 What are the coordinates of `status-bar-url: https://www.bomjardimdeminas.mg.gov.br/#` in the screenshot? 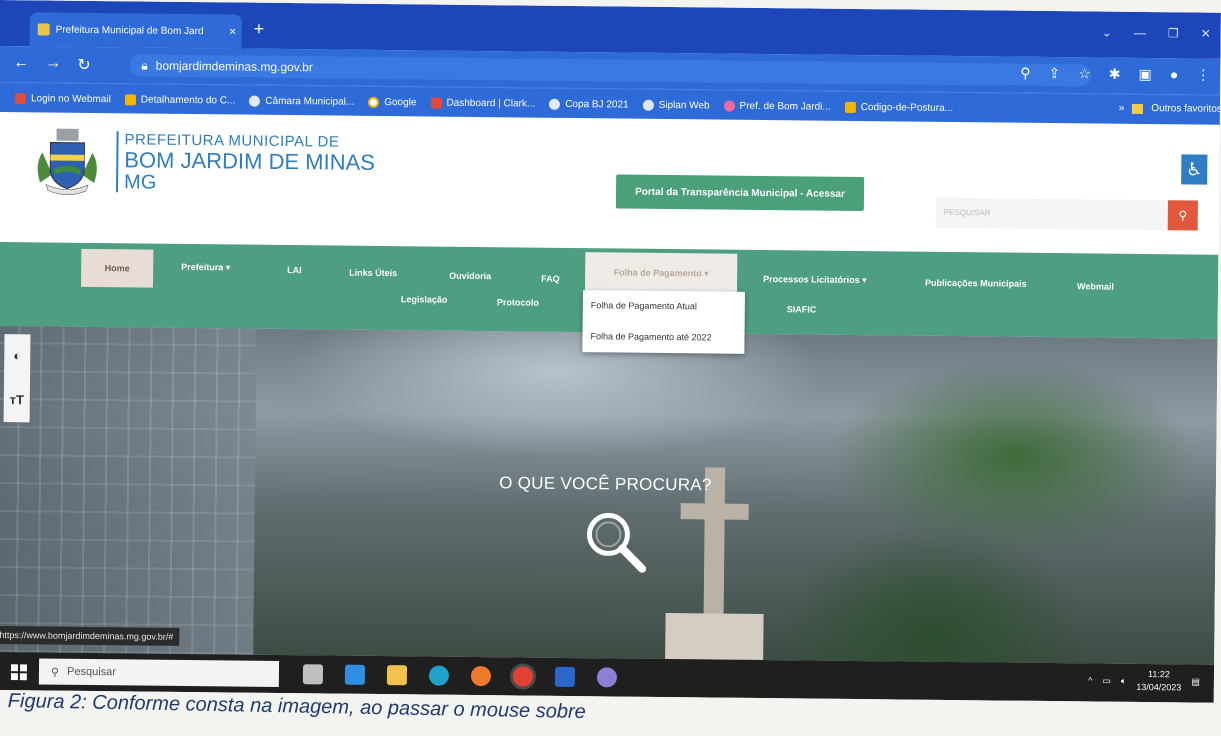 It's located at (90, 635).